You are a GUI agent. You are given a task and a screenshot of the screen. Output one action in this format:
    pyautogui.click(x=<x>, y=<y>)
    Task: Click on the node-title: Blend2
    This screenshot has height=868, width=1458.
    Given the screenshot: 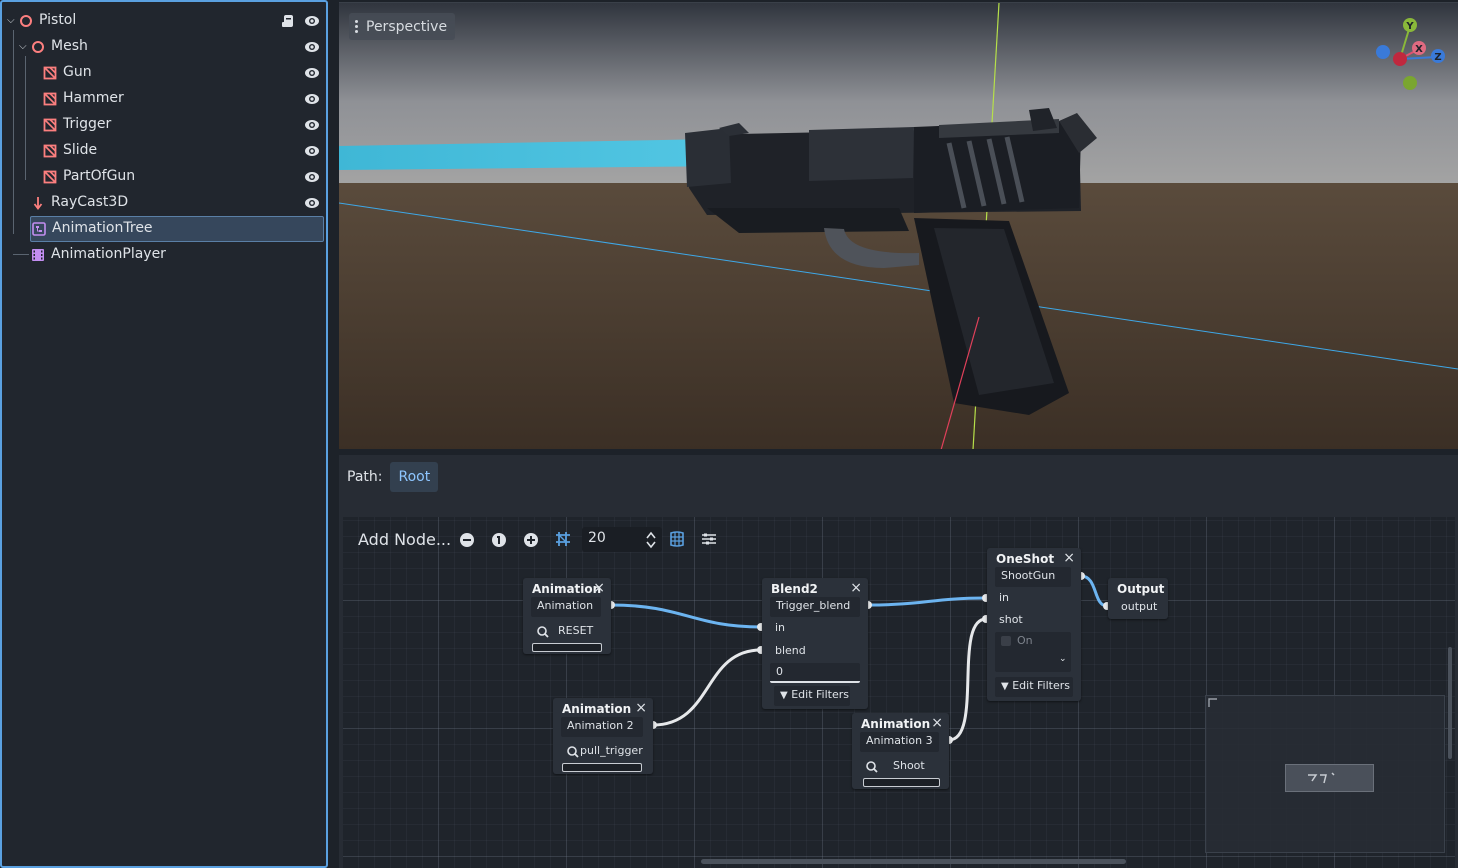 What is the action you would take?
    pyautogui.click(x=794, y=589)
    